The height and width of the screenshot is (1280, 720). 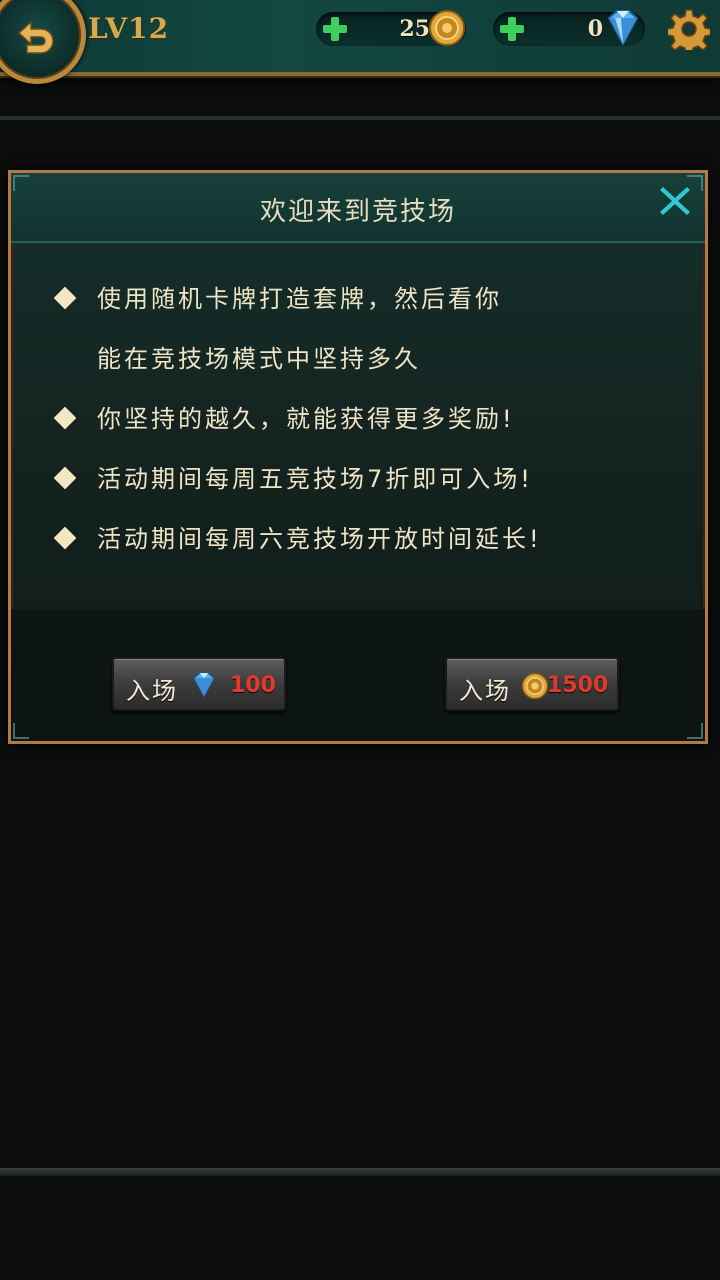 I want to click on rule-line: 你坚持的越久，就能获得更多奖励!, so click(x=361, y=419).